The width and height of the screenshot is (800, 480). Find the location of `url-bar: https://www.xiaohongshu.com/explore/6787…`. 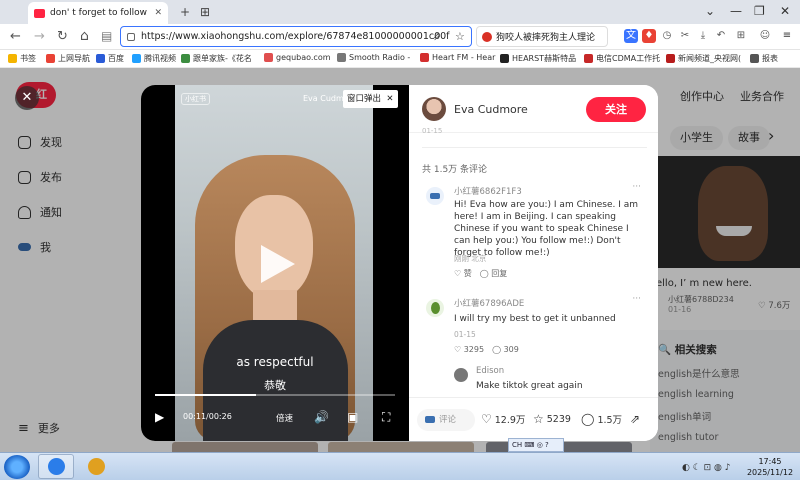

url-bar: https://www.xiaohongshu.com/explore/6787… is located at coordinates (296, 36).